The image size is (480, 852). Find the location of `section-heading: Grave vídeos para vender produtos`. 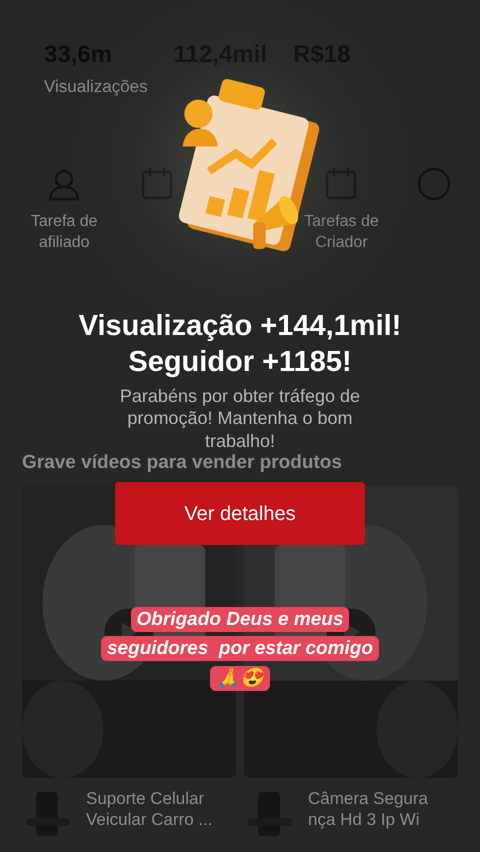

section-heading: Grave vídeos para vender produtos is located at coordinates (182, 463).